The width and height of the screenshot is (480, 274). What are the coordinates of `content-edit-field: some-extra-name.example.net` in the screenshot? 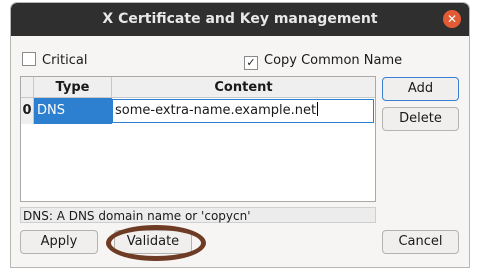 It's located at (243, 111).